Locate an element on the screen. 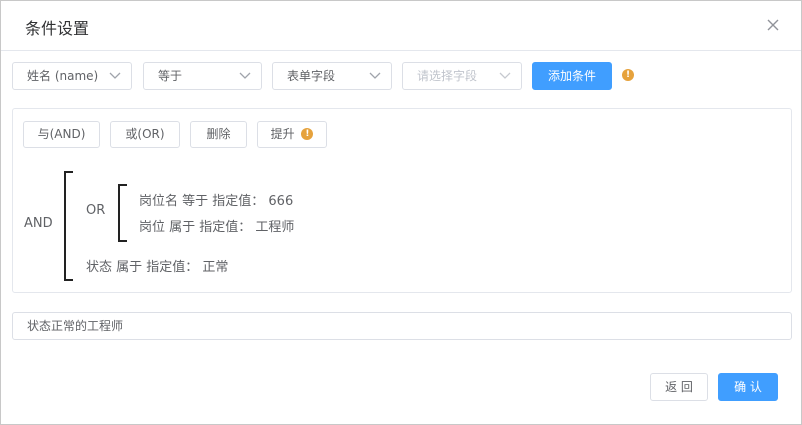 The width and height of the screenshot is (802, 425). close-icon is located at coordinates (773, 25).